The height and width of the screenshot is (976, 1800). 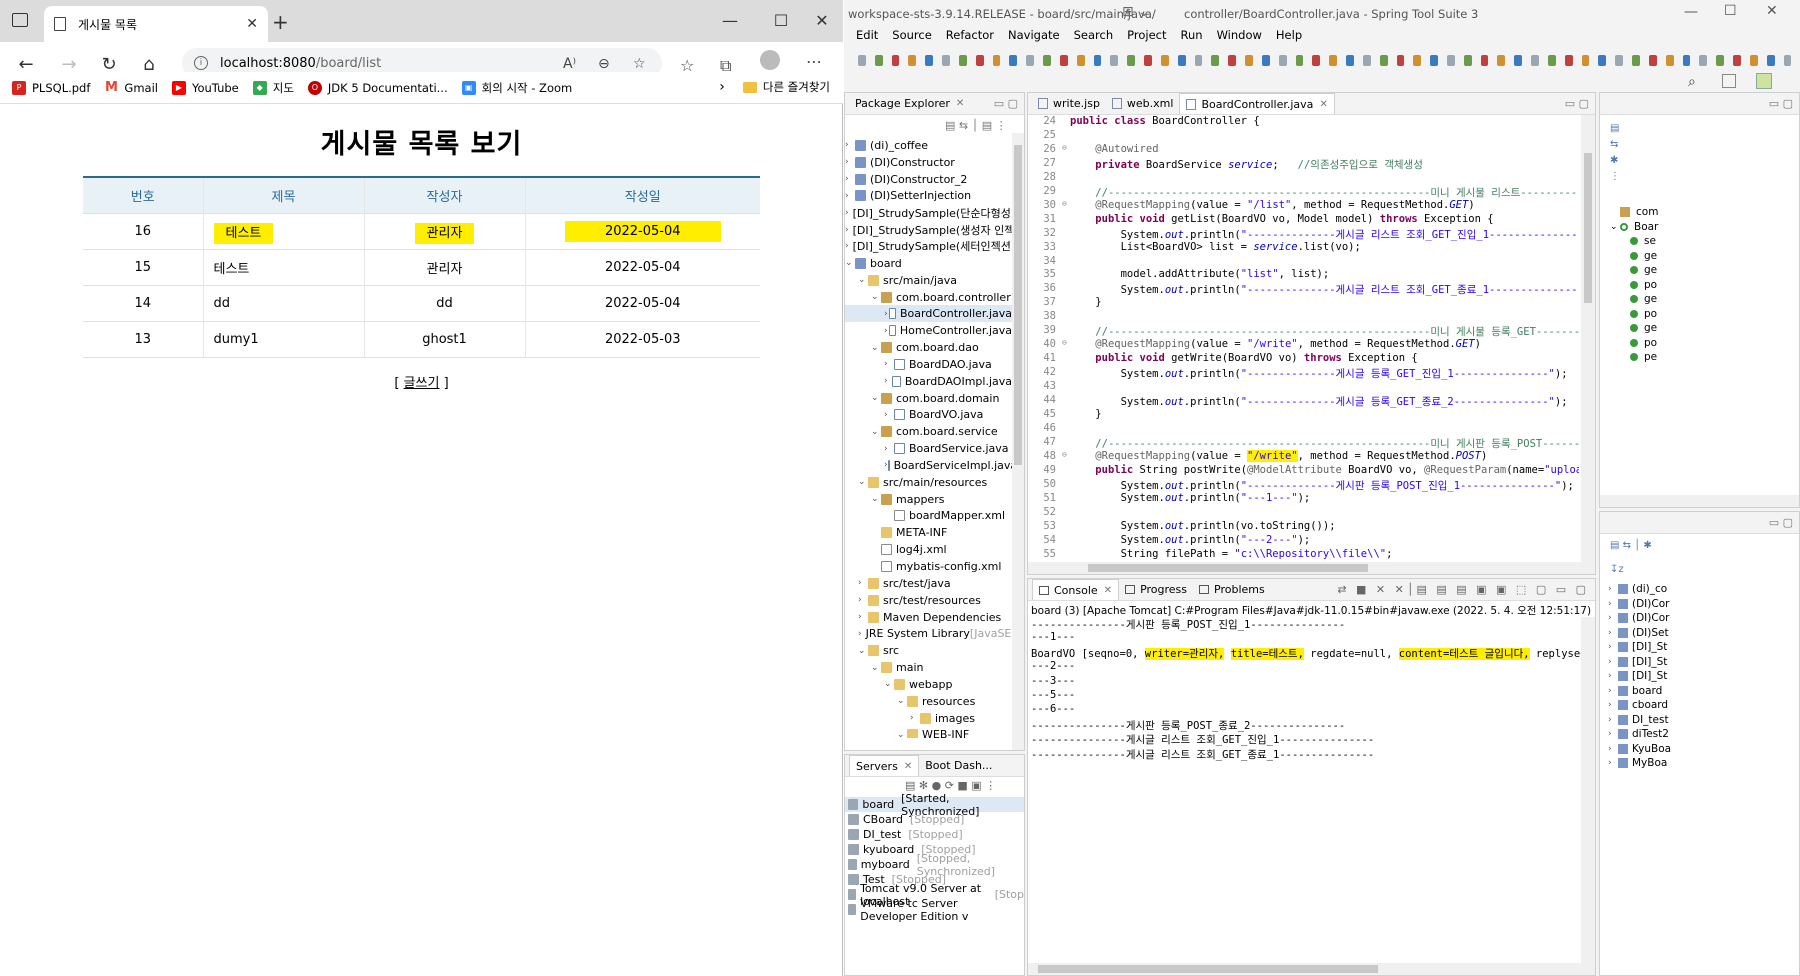 I want to click on tree-item: ⌄ src, so click(x=928, y=650).